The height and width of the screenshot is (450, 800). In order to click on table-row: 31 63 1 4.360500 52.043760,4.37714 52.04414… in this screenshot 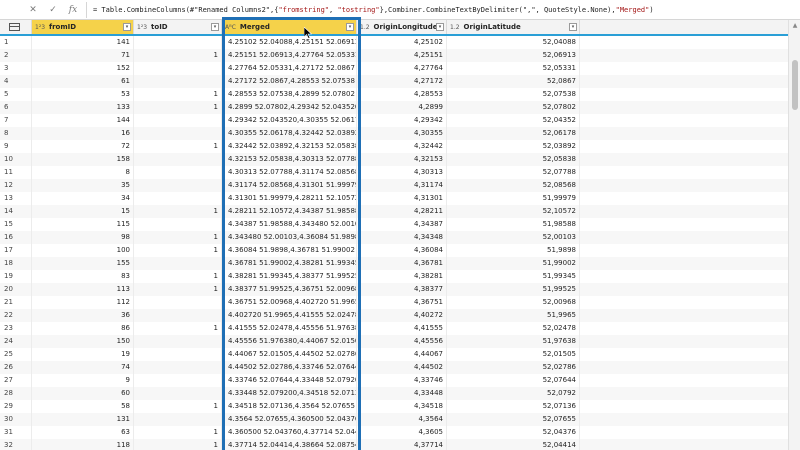, I will do `click(394, 432)`.